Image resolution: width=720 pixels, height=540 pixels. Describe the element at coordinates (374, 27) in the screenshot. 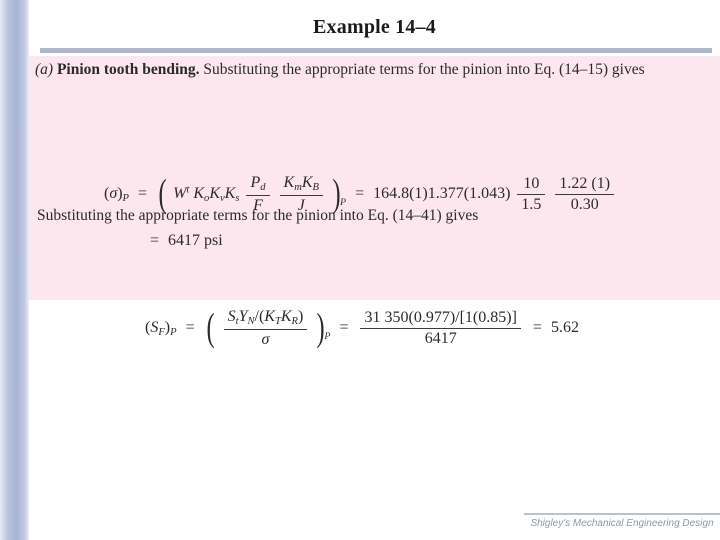

I see `page-title: Example 14–4` at that location.